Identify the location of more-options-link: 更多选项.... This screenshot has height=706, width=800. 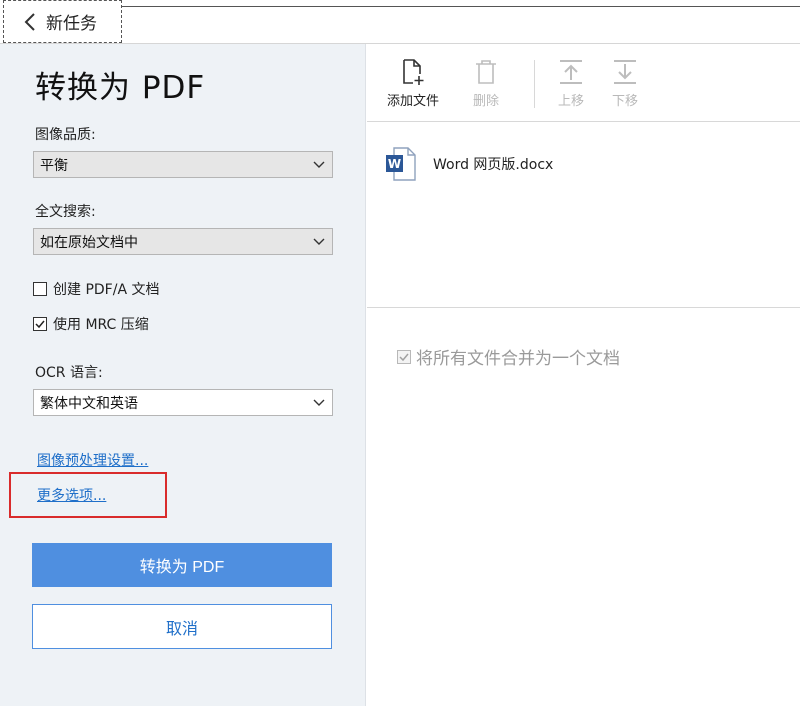
(71, 495).